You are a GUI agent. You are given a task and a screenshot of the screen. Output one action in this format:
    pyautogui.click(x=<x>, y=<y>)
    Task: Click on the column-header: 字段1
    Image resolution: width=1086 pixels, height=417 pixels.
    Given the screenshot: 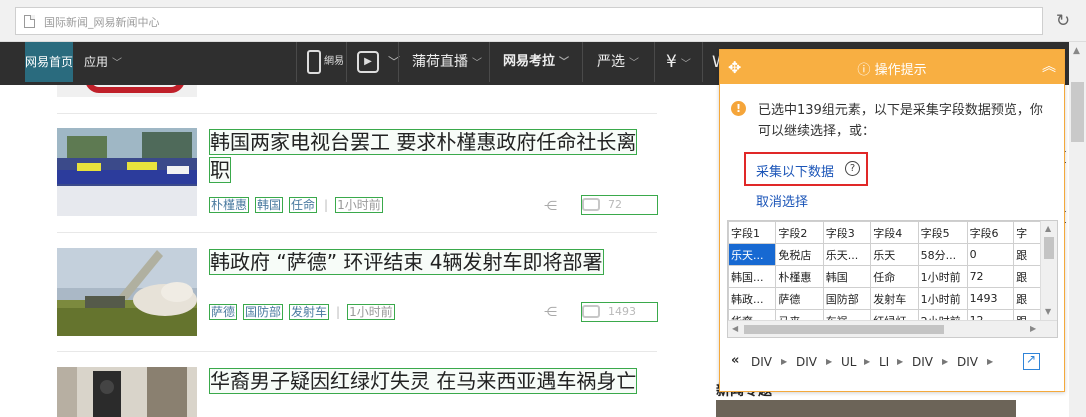 What is the action you would take?
    pyautogui.click(x=752, y=232)
    